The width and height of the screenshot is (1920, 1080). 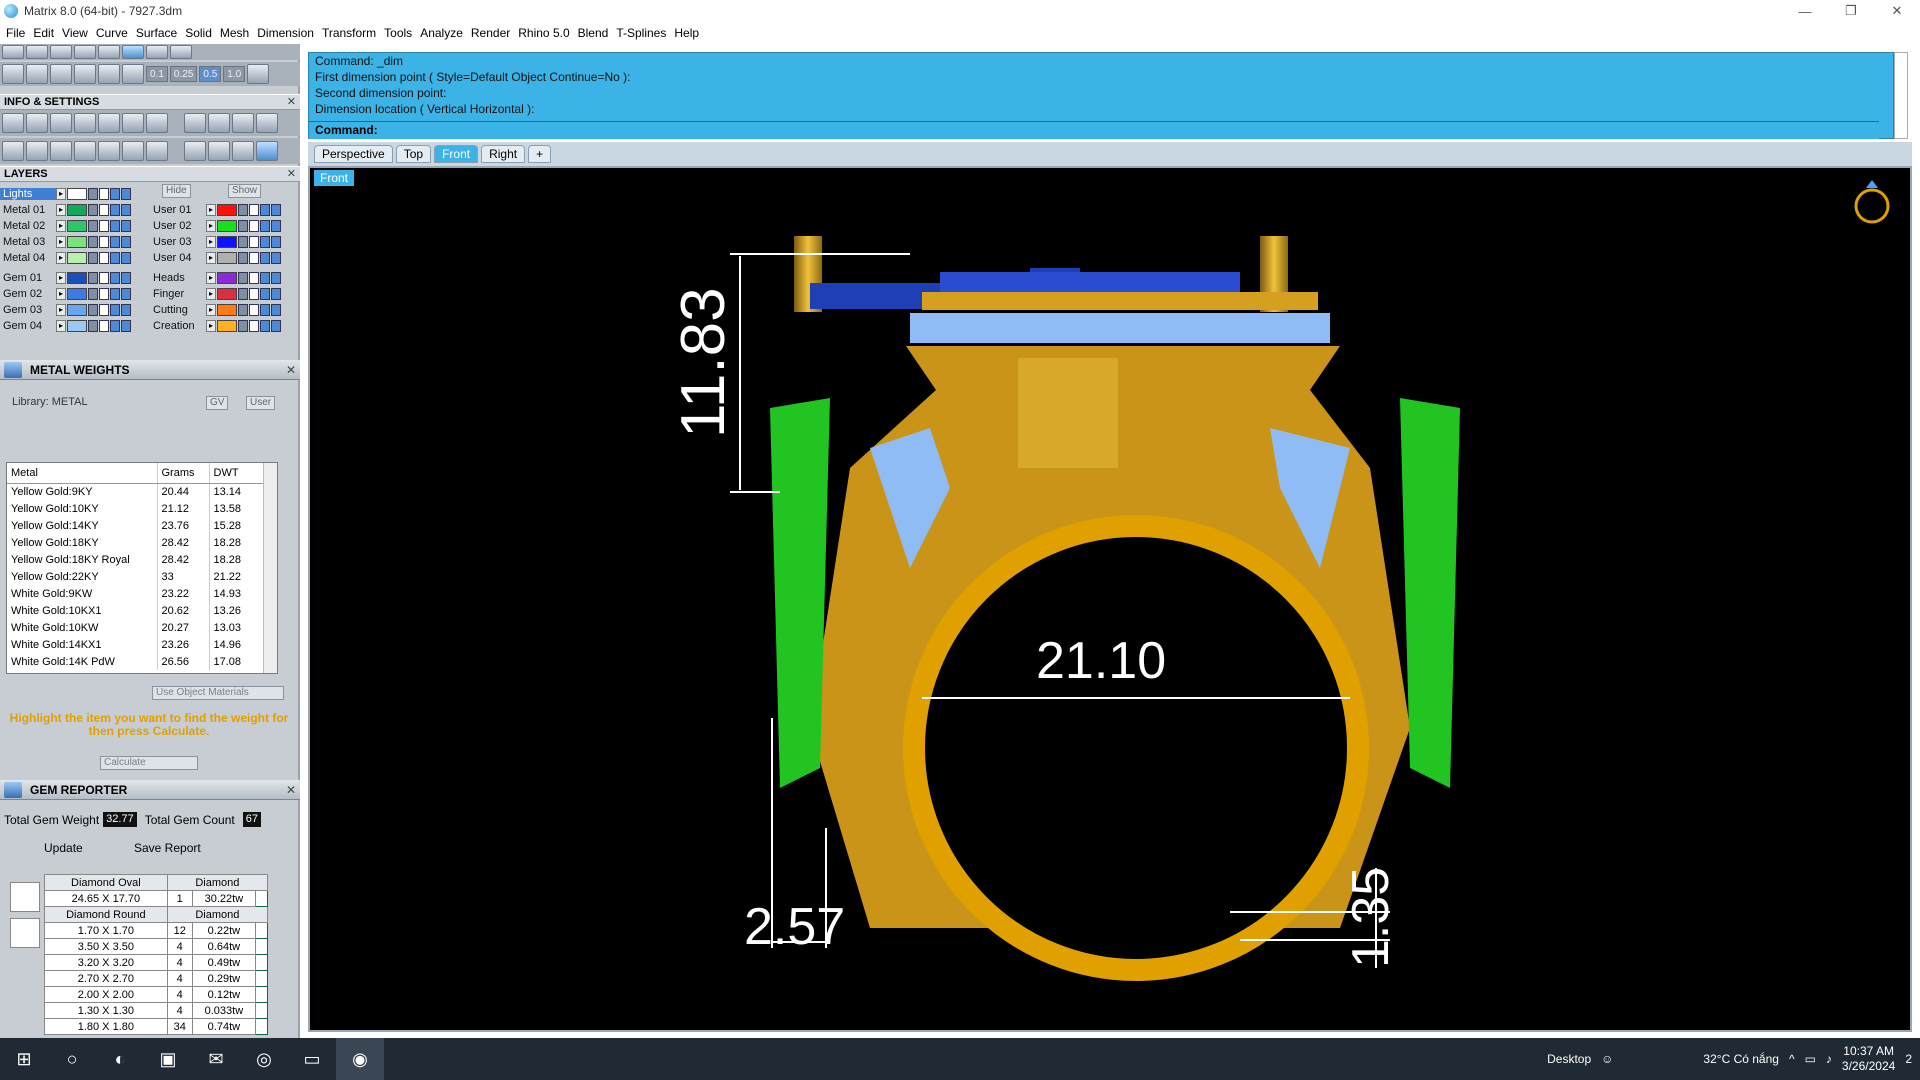 What do you see at coordinates (267, 123) in the screenshot?
I see `material-icon` at bounding box center [267, 123].